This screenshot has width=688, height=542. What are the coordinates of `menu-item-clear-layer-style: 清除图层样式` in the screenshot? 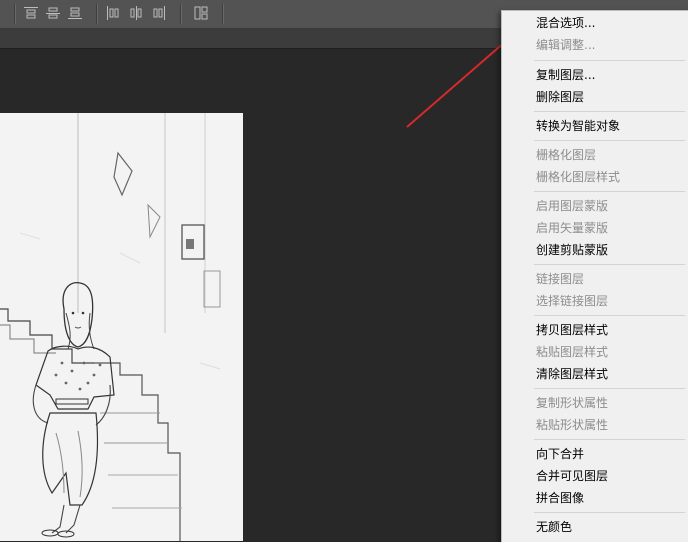 It's located at (572, 374).